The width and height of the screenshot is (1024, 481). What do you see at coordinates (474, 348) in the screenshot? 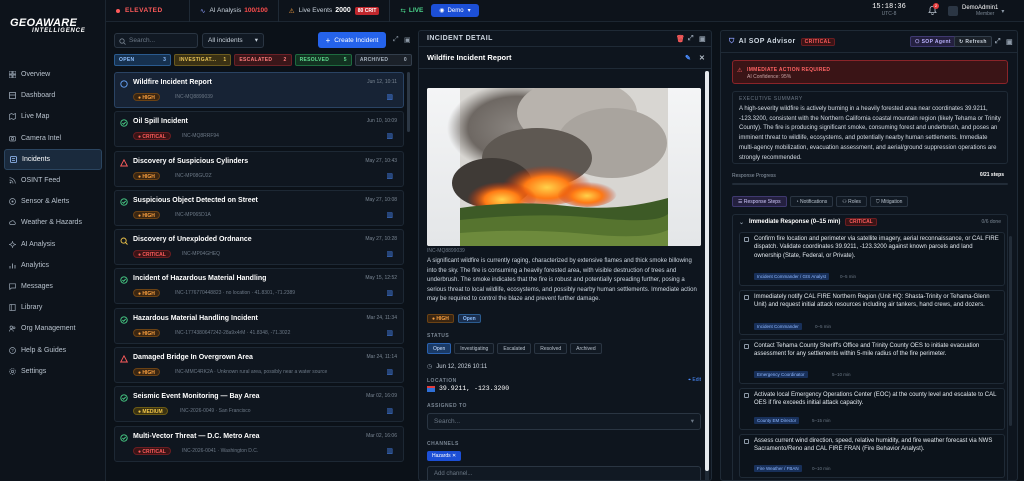
I see `status-investigating-button: Investigating` at bounding box center [474, 348].